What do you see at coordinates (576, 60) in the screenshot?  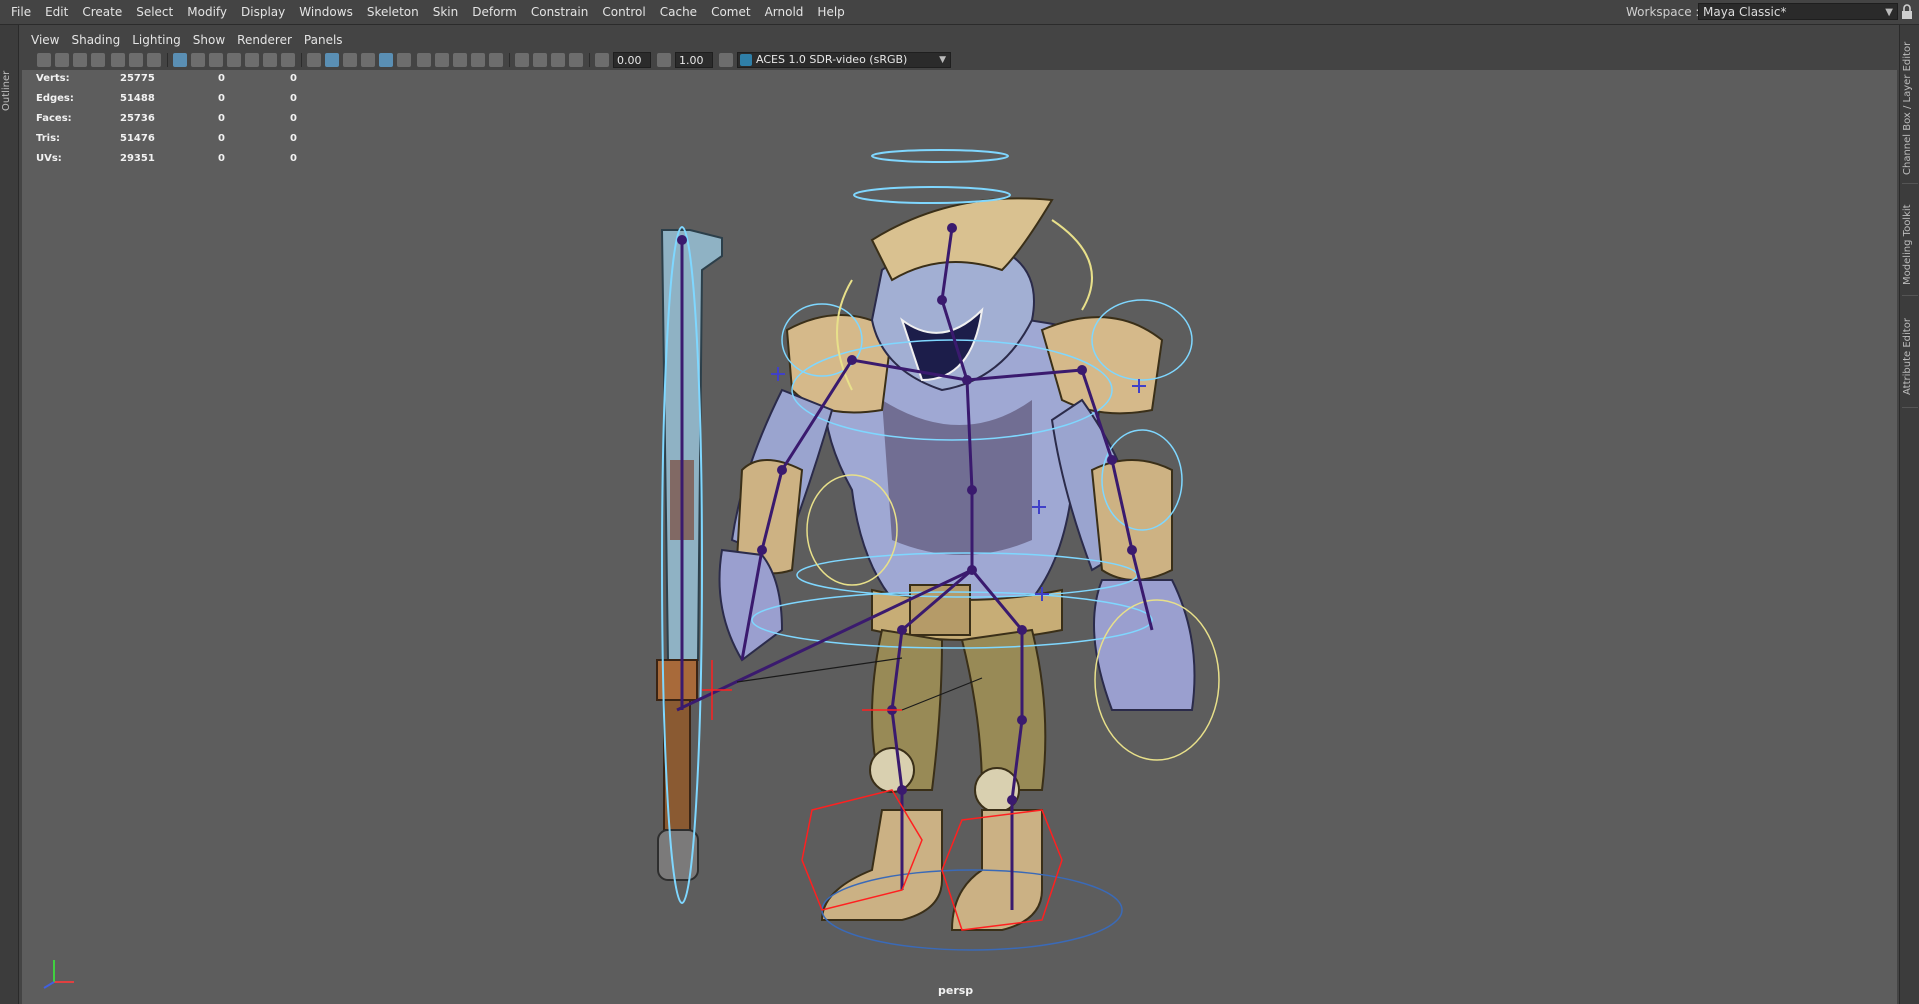 I see `xray-joints-icon` at bounding box center [576, 60].